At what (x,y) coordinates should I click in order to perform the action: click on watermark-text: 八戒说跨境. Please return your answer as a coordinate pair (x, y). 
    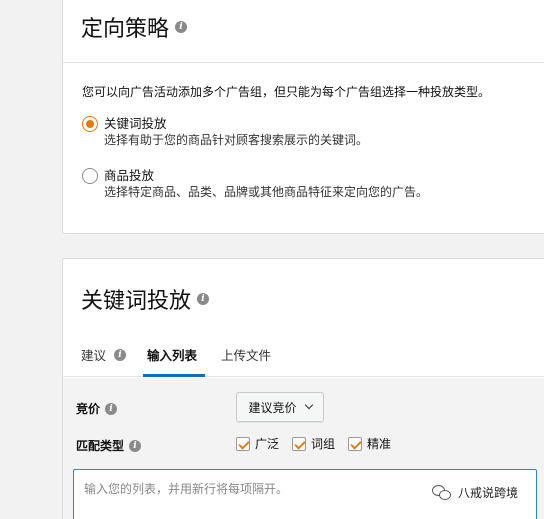
    Looking at the image, I should click on (488, 493).